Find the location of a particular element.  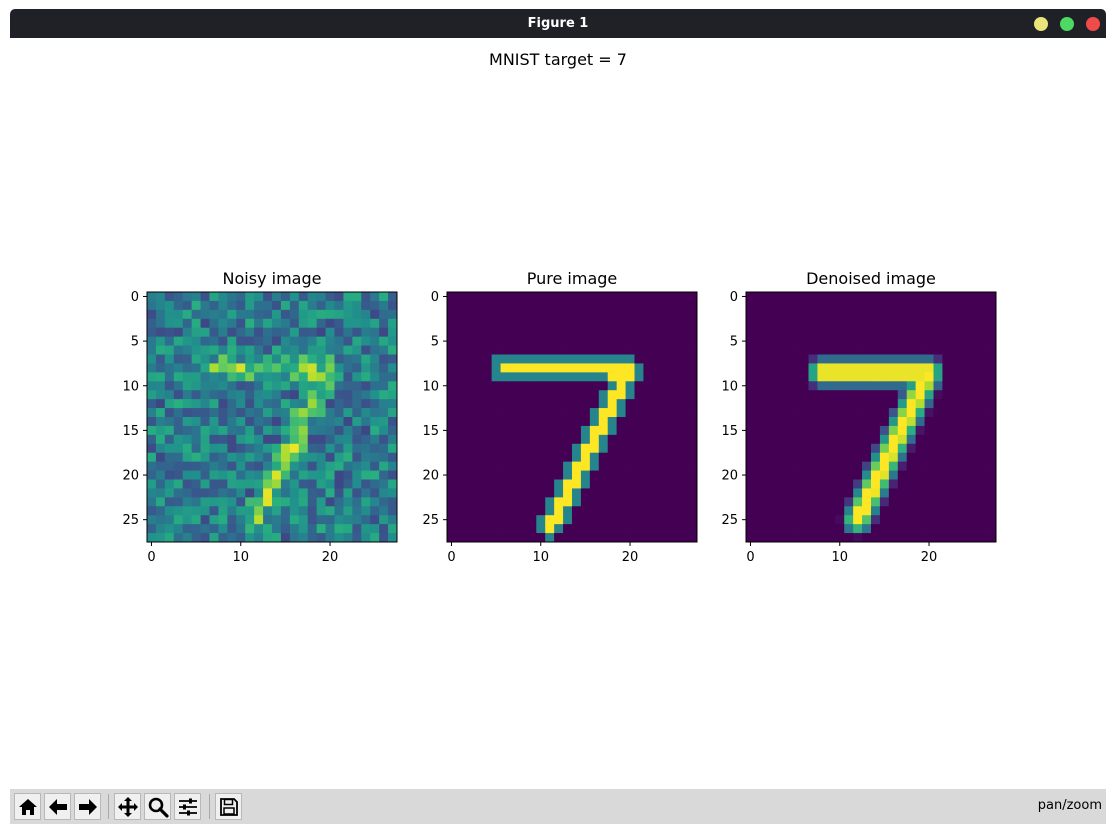

pan-button is located at coordinates (127, 806).